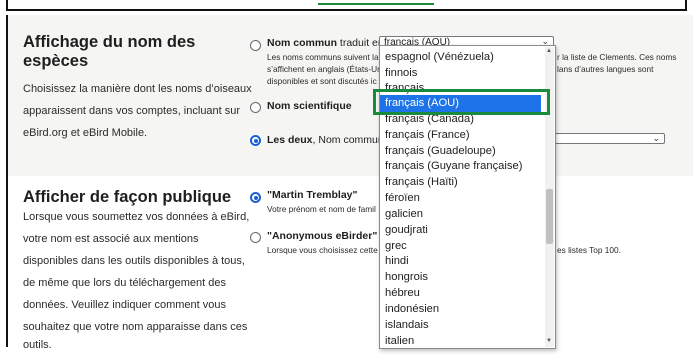 This screenshot has height=356, width=693. What do you see at coordinates (402, 198) in the screenshot?
I see `dropdown-option: féroïen` at bounding box center [402, 198].